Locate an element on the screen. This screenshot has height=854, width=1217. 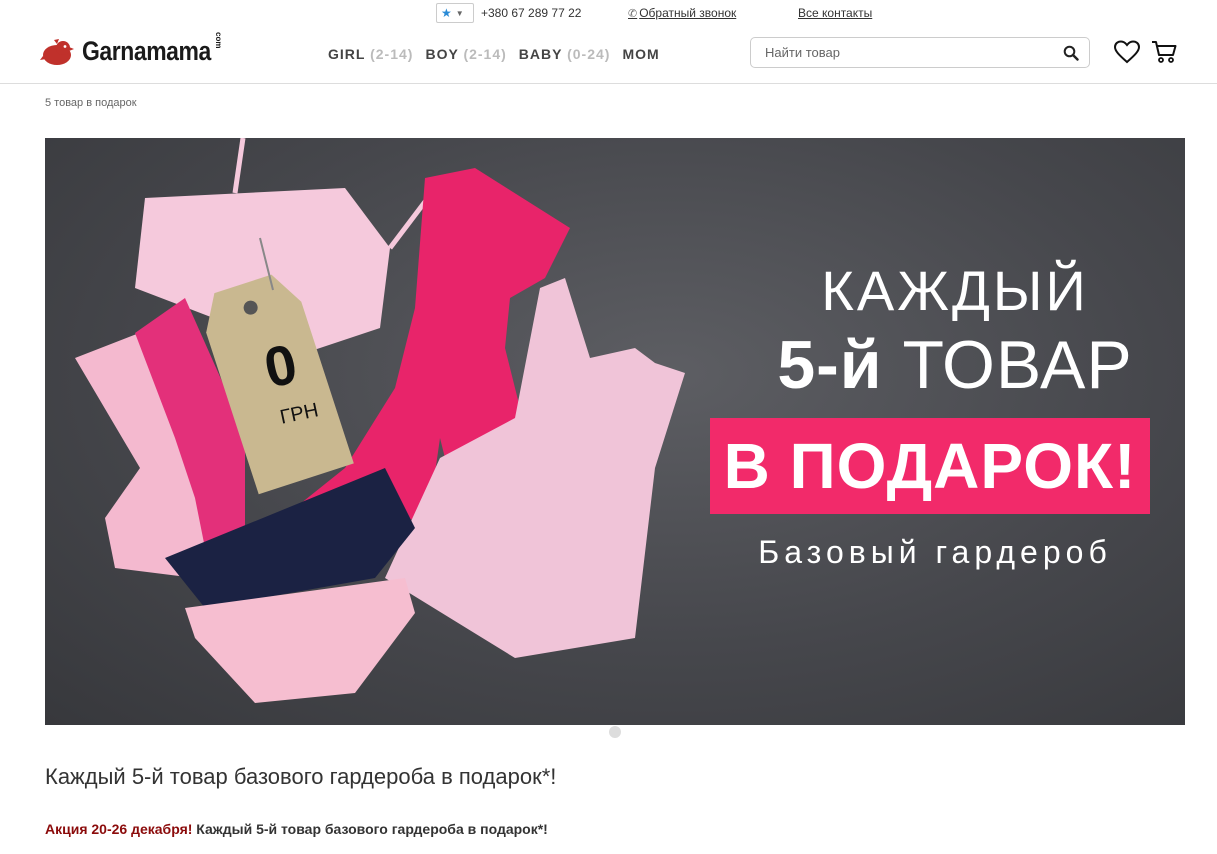
search-box is located at coordinates (920, 52).